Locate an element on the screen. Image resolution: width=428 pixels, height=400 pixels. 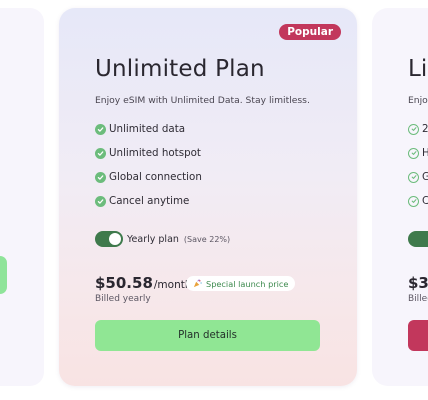
feature-label: Global connection is located at coordinates (155, 177).